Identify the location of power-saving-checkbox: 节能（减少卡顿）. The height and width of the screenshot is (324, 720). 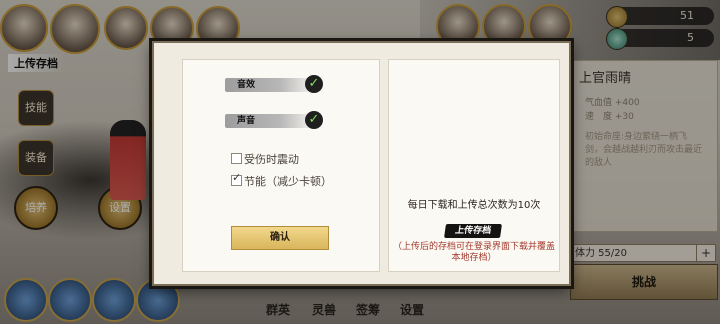
(281, 180).